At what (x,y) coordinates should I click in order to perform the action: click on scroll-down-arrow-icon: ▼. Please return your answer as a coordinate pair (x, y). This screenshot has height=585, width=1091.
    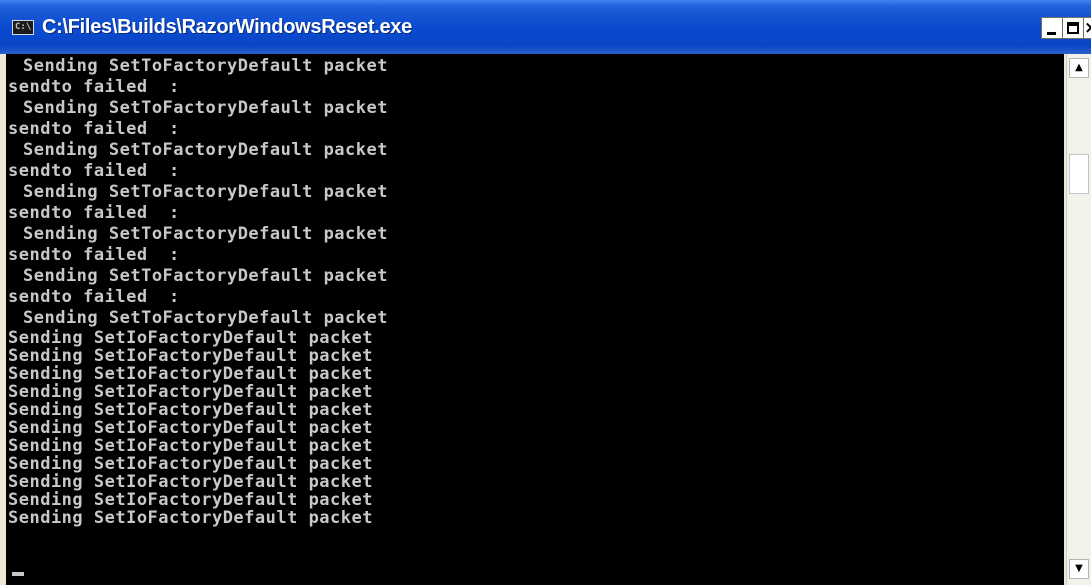
    Looking at the image, I should click on (1079, 568).